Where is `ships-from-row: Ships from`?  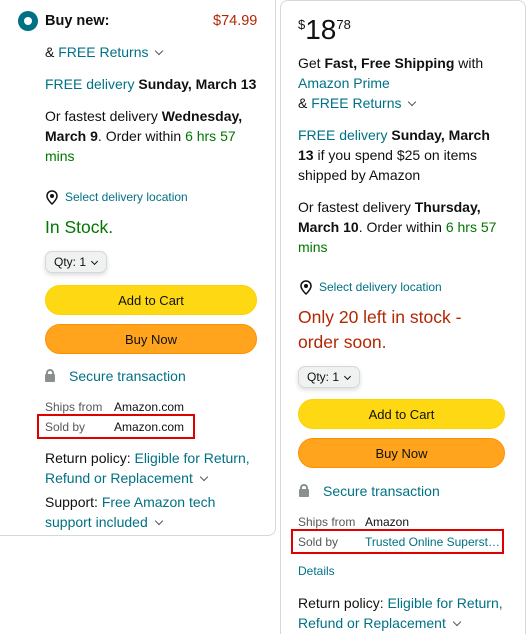 ships-from-row: Ships from is located at coordinates (74, 407).